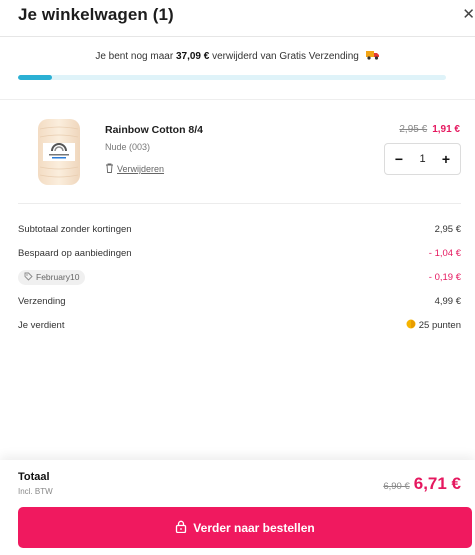 The height and width of the screenshot is (555, 475). What do you see at coordinates (285, 56) in the screenshot?
I see `shipping-text-after: verwijderd van Gratis Verzending` at bounding box center [285, 56].